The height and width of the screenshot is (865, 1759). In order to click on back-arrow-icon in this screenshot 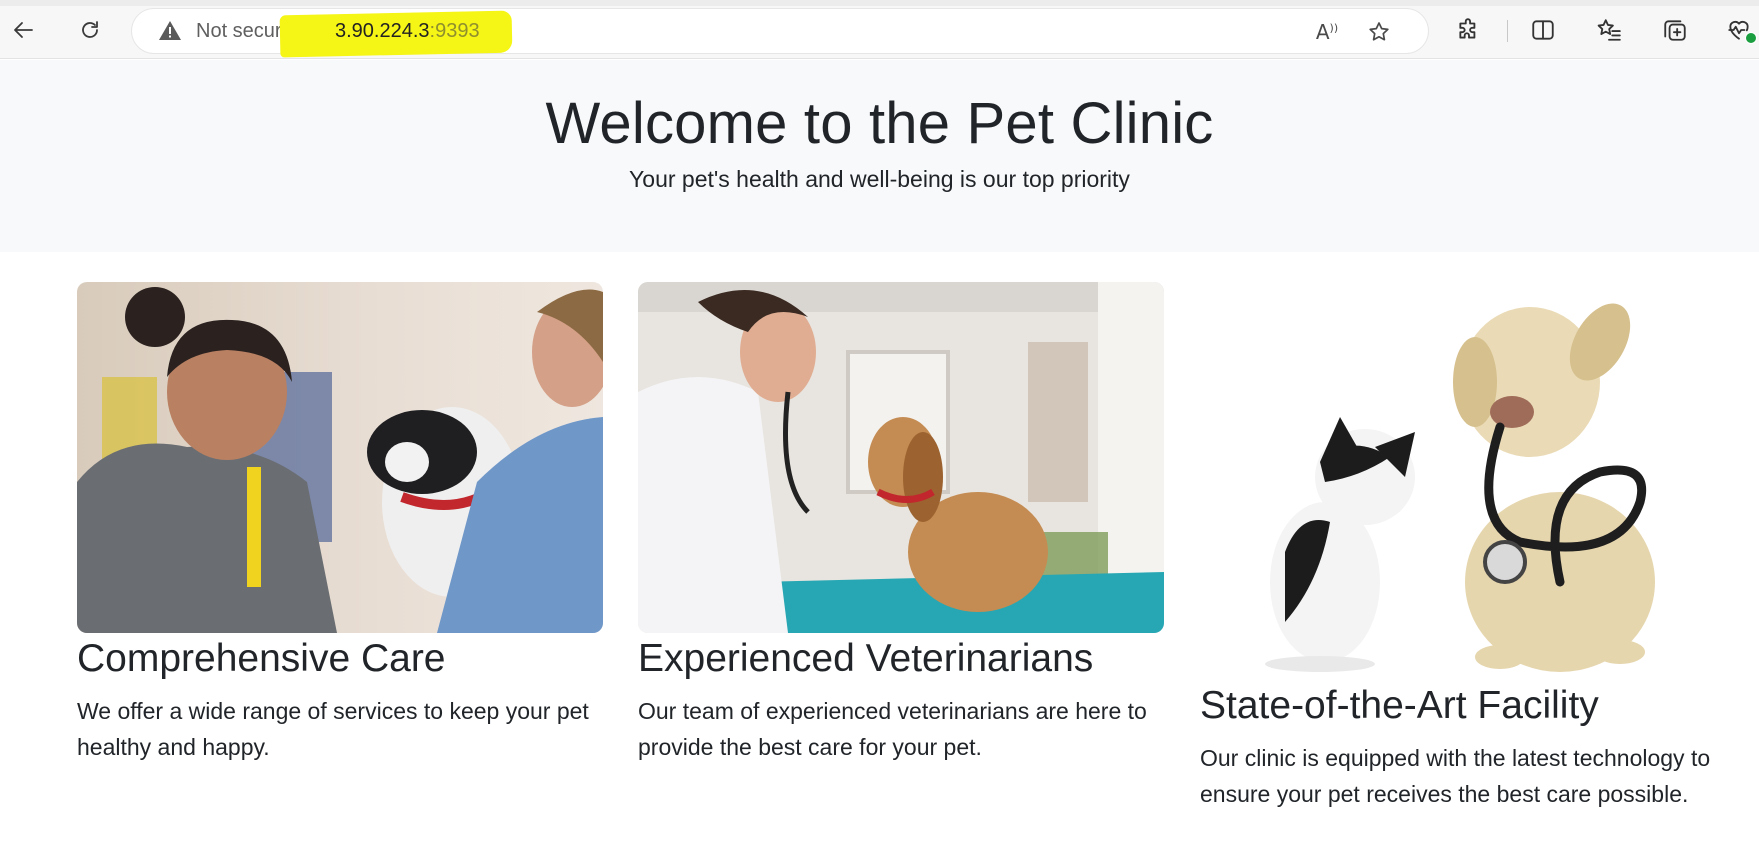, I will do `click(23, 30)`.